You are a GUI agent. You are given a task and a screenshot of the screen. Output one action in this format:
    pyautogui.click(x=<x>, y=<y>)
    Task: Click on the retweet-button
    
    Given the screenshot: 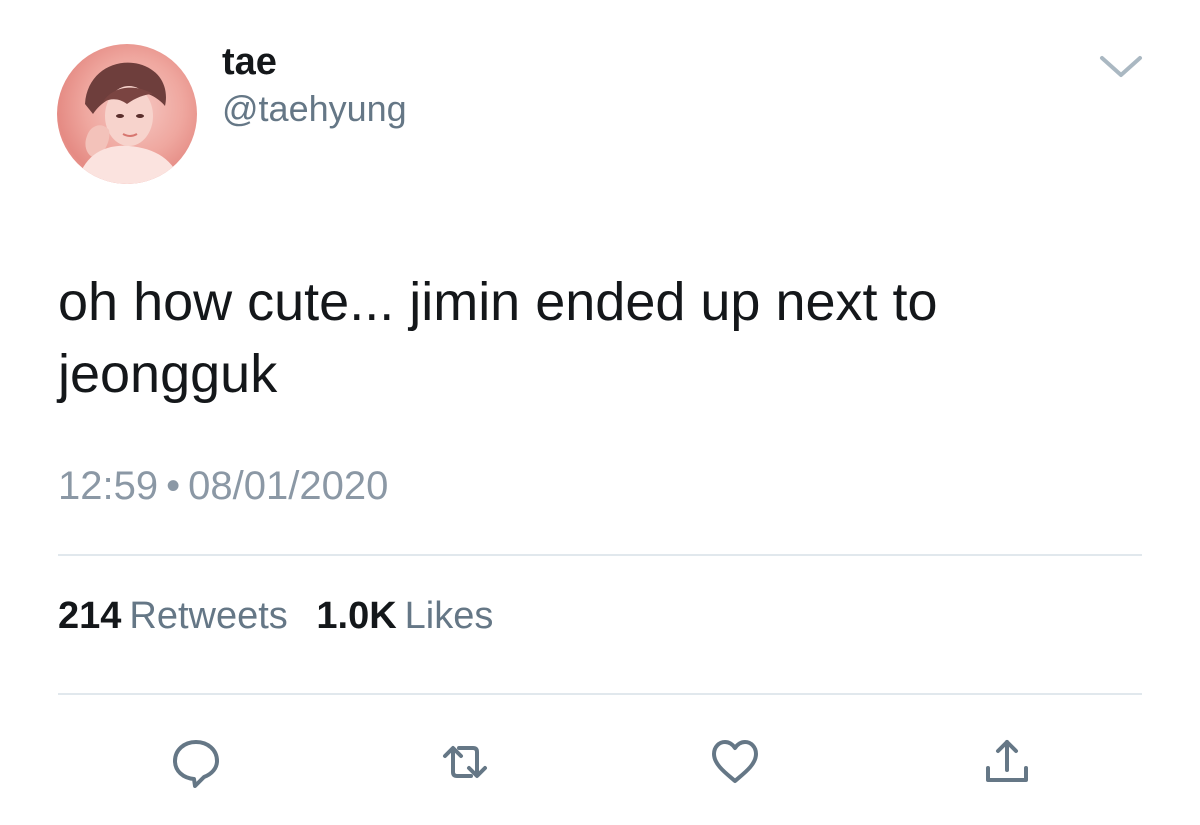 What is the action you would take?
    pyautogui.click(x=465, y=762)
    